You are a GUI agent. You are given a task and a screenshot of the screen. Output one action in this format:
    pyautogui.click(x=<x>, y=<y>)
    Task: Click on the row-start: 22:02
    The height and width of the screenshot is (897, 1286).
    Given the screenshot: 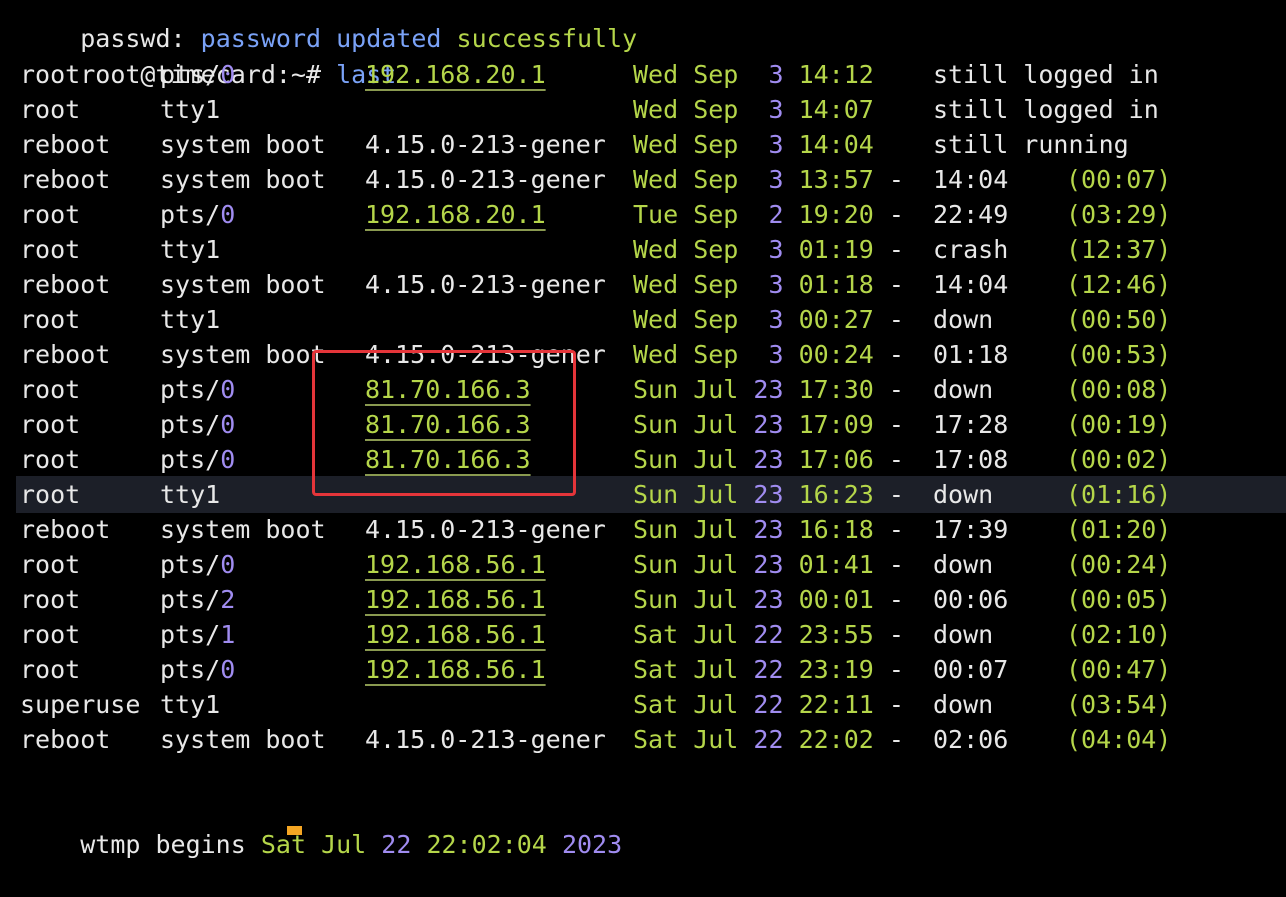 What is the action you would take?
    pyautogui.click(x=828, y=739)
    